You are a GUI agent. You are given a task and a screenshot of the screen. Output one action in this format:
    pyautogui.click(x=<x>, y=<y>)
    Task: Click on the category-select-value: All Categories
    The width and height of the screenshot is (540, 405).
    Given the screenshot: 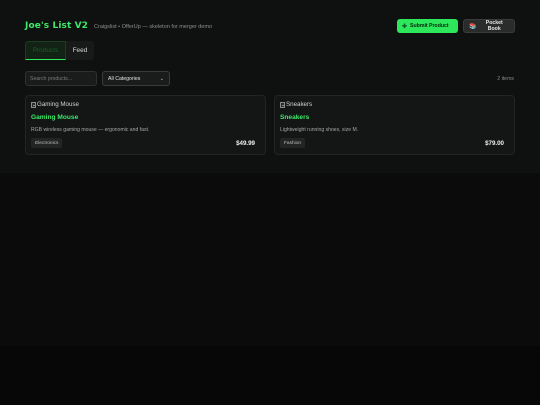 What is the action you would take?
    pyautogui.click(x=124, y=78)
    